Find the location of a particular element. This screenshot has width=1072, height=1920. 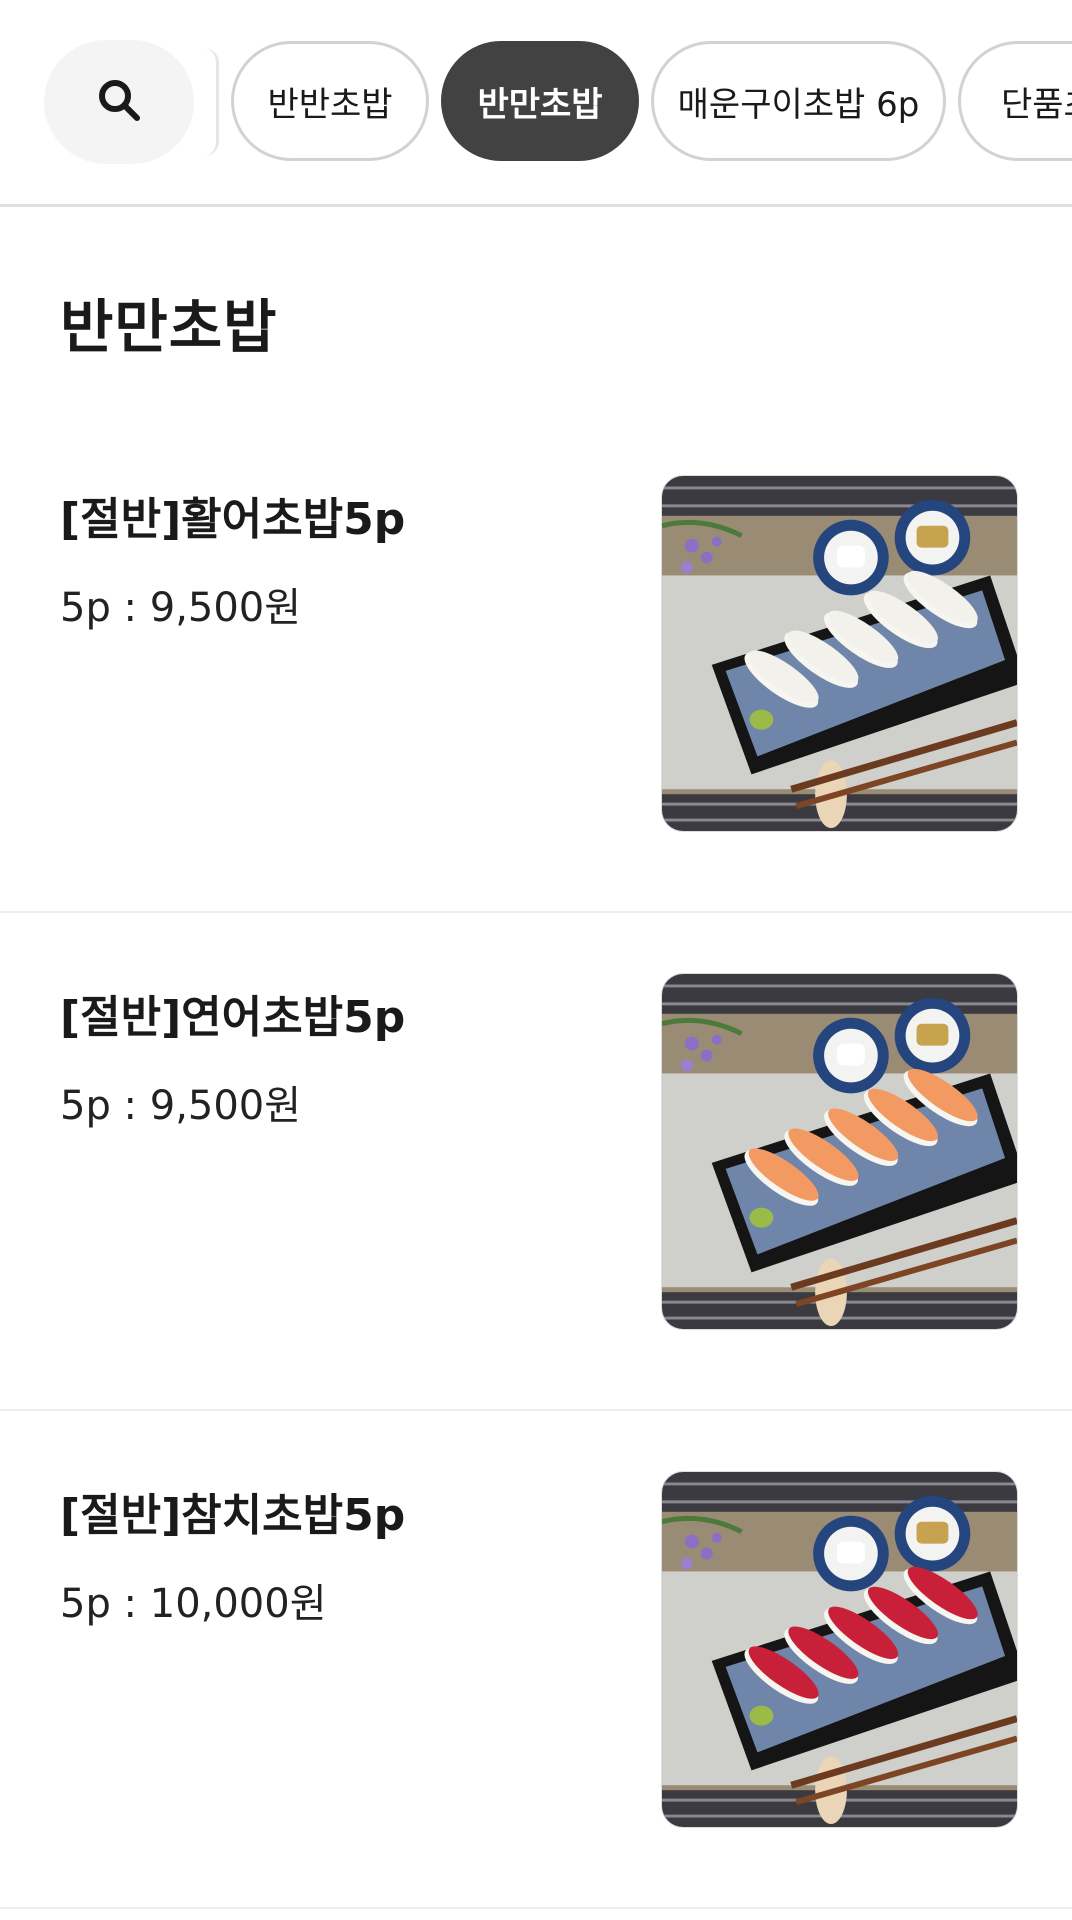

search-icon is located at coordinates (119, 102).